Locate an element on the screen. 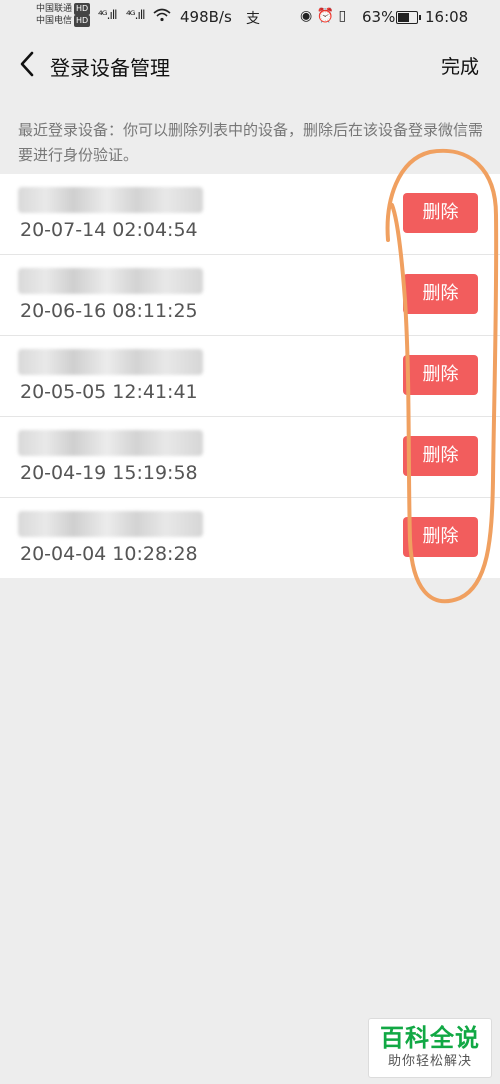  status-icons: ◉ ⏰ ▯ is located at coordinates (323, 16).